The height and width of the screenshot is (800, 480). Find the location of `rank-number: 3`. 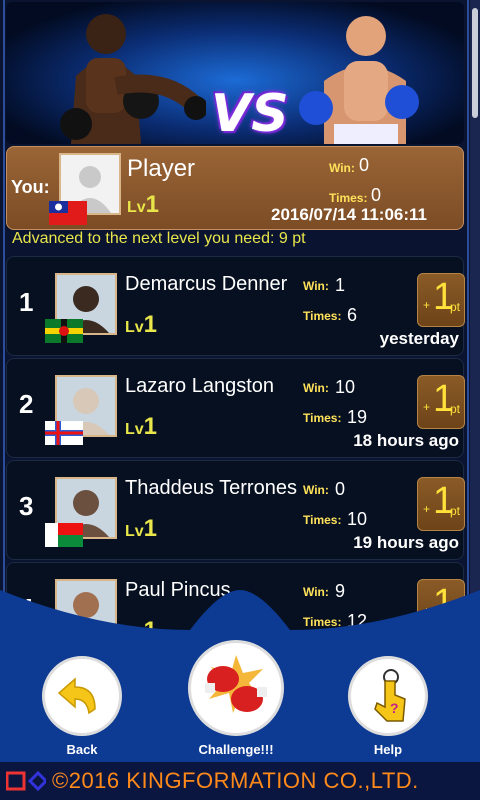

rank-number: 3 is located at coordinates (26, 506).